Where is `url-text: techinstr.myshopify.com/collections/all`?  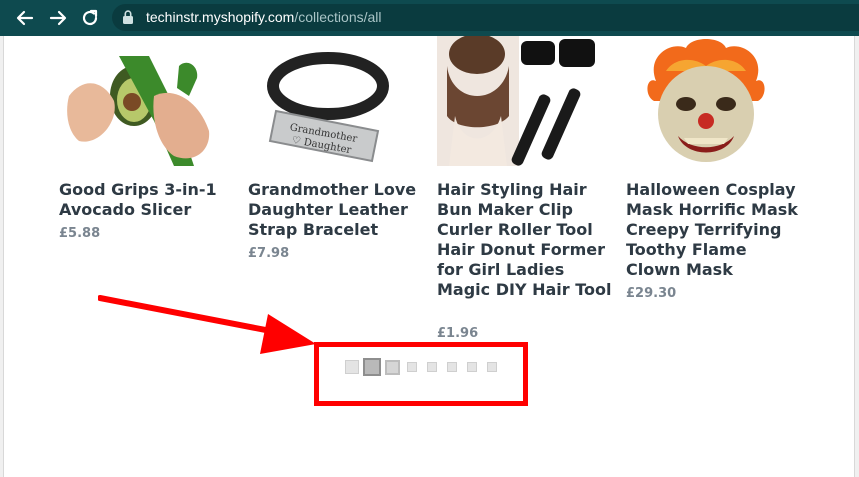 url-text: techinstr.myshopify.com/collections/all is located at coordinates (264, 17).